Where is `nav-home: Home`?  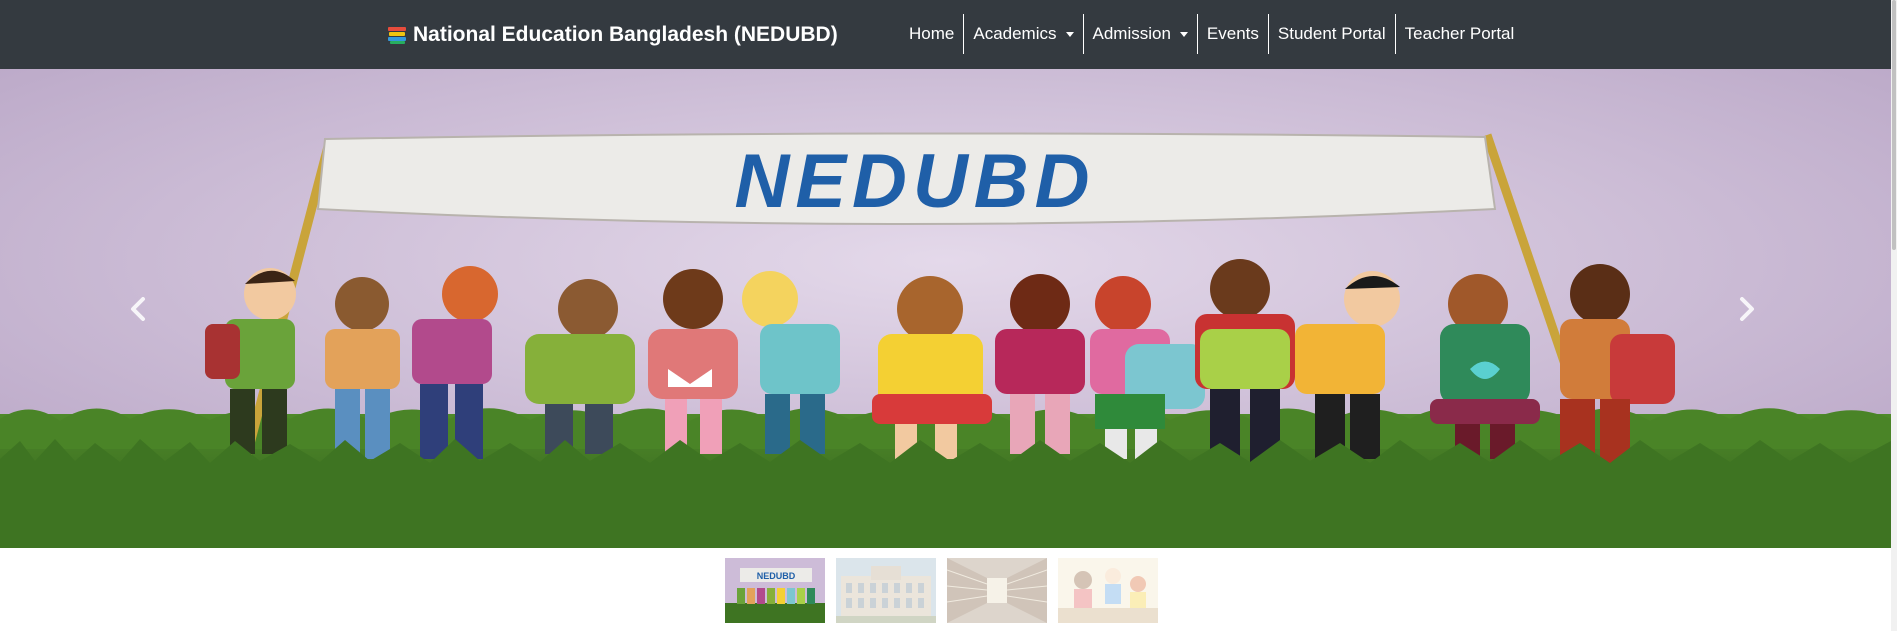 nav-home: Home is located at coordinates (931, 34).